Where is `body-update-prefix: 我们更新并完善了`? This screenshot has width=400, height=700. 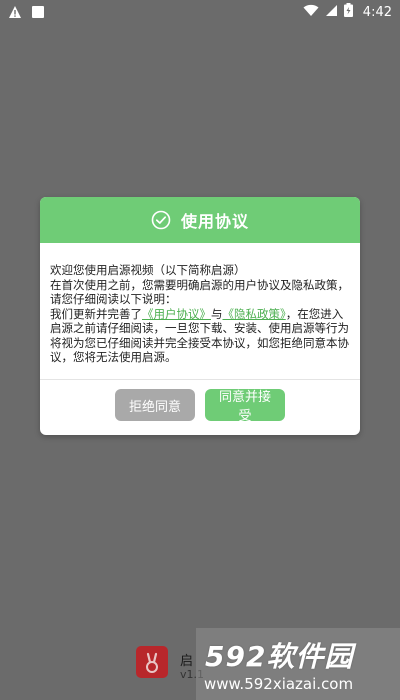
body-update-prefix: 我们更新并完善了 is located at coordinates (96, 313).